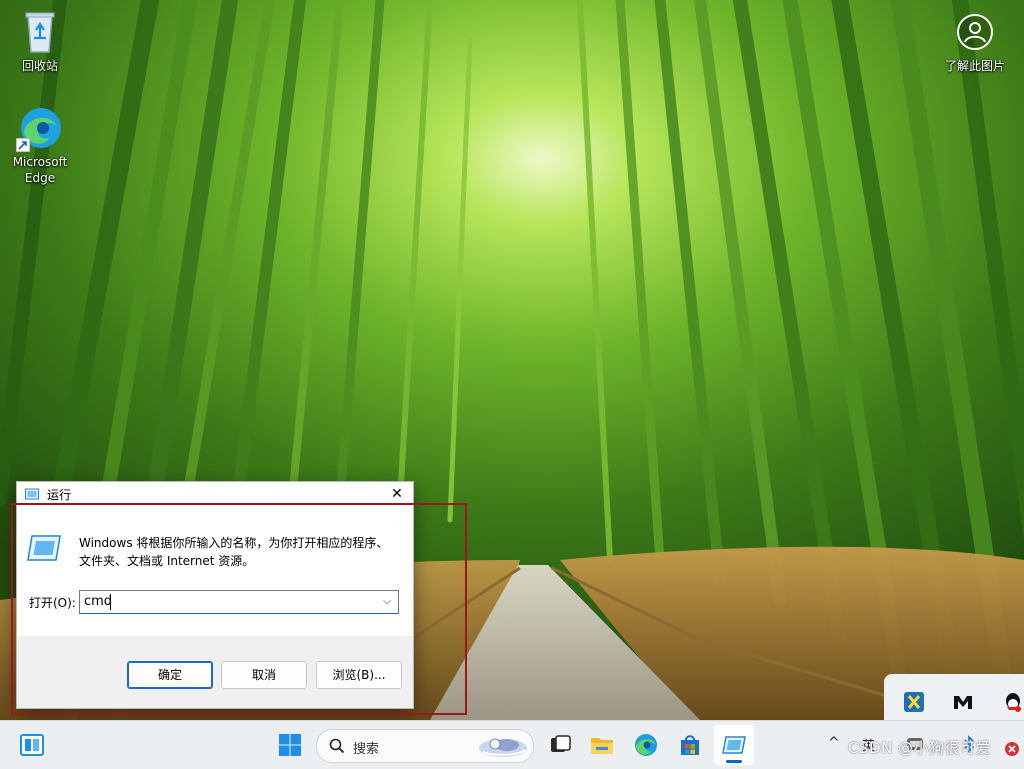  Describe the element at coordinates (974, 66) in the screenshot. I see `desktop-icon-label: 了解此图片` at that location.